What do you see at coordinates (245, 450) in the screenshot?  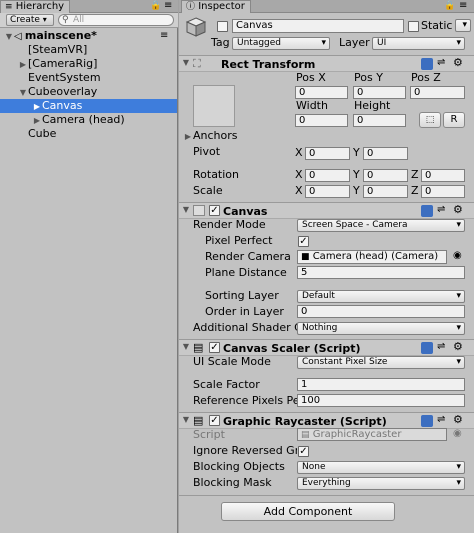 I see `ignore-reversed-label: Ignore Reversed Gra` at bounding box center [245, 450].